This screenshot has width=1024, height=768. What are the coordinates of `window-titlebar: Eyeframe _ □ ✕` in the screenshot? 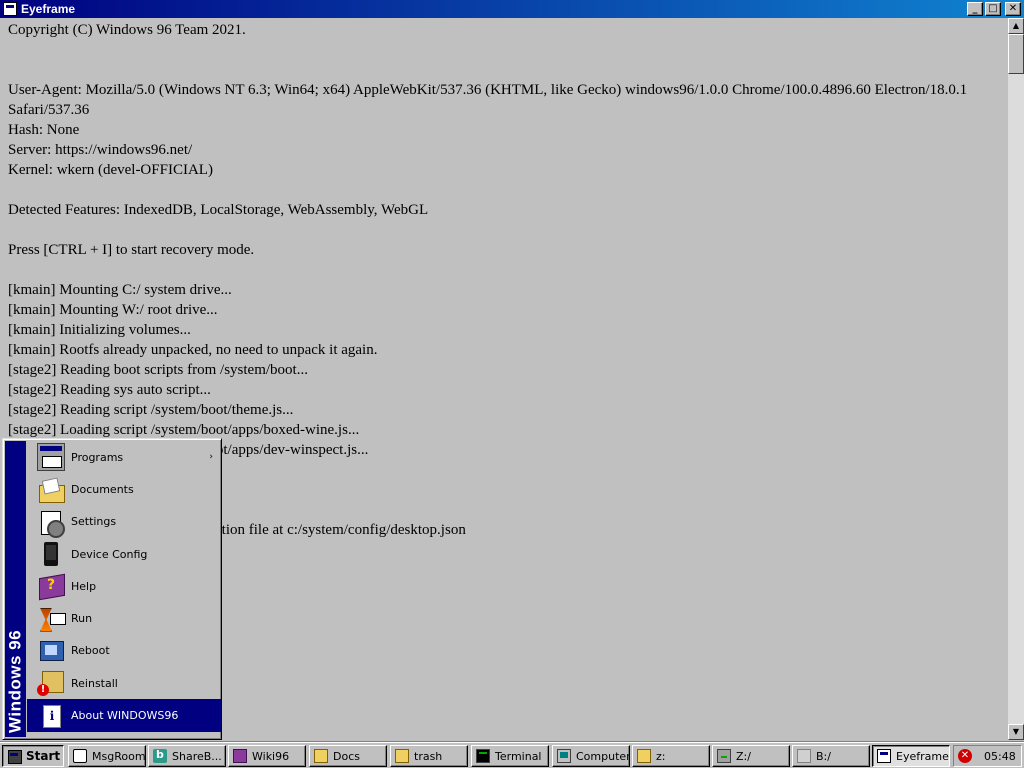 It's located at (512, 9).